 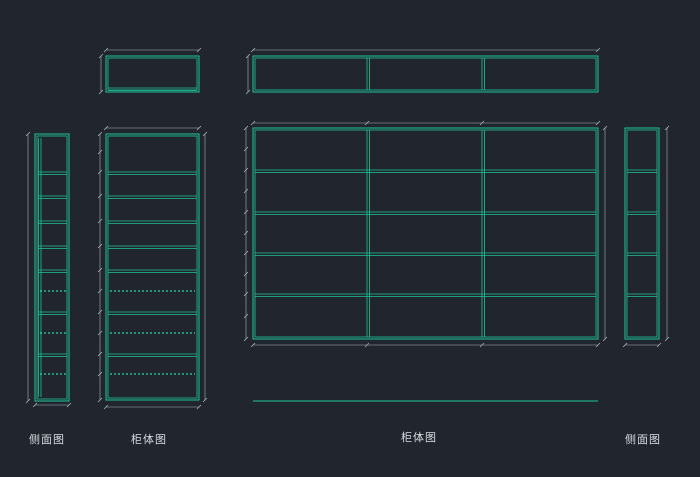 I want to click on side-view-right-frame-inner, so click(x=642, y=233).